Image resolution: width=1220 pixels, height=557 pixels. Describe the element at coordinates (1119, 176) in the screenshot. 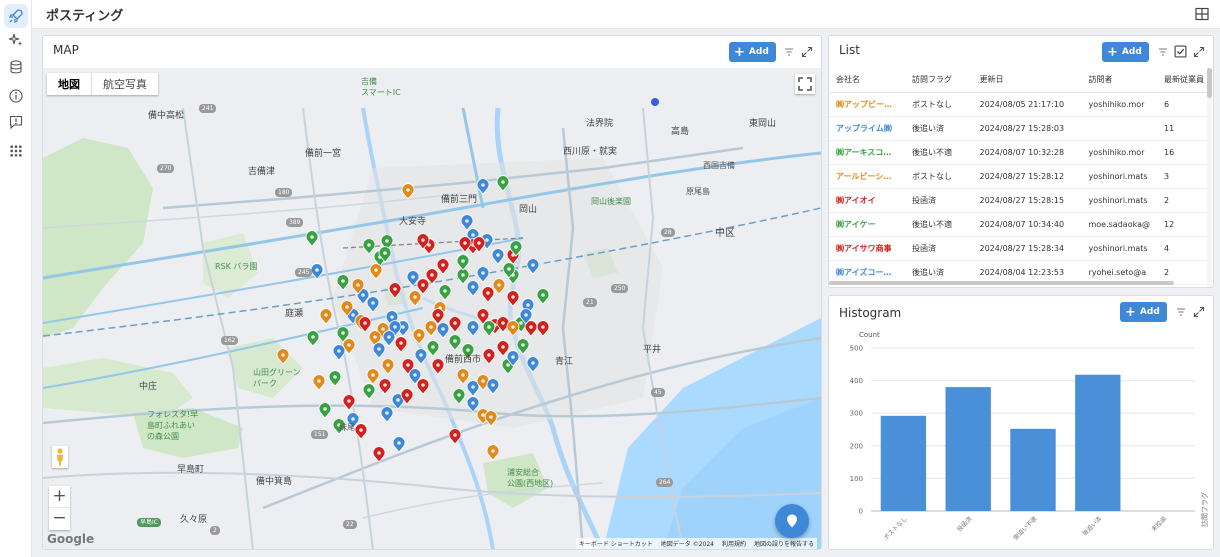

I see `visitor-cell: yoshinori.mats` at that location.